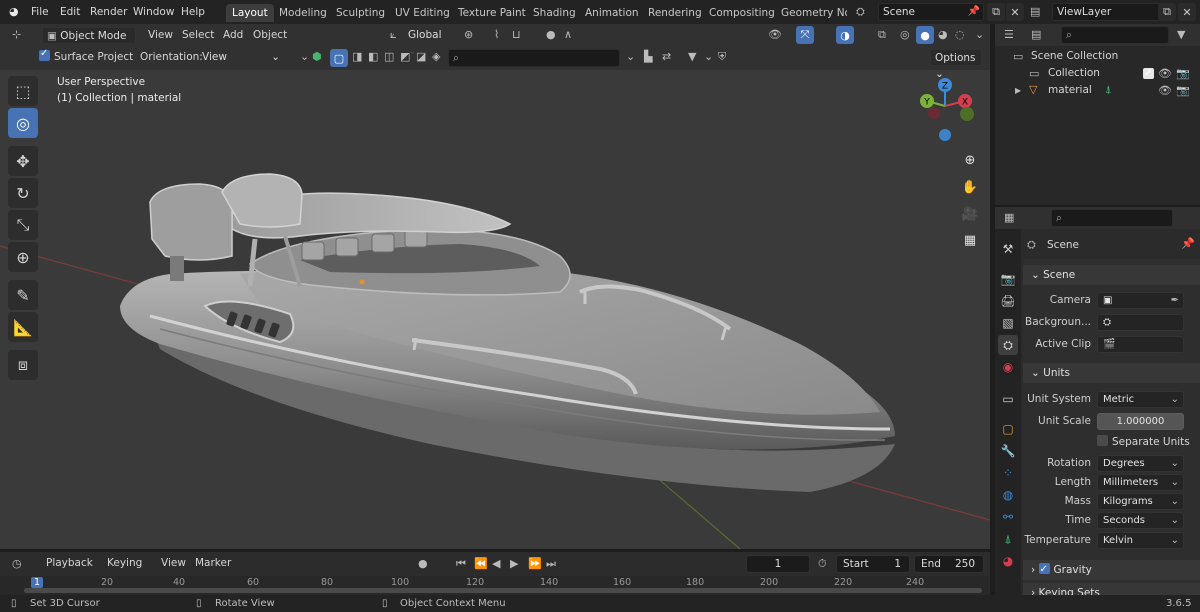 The width and height of the screenshot is (1200, 612). I want to click on collection-tab-icon: ▭, so click(1008, 399).